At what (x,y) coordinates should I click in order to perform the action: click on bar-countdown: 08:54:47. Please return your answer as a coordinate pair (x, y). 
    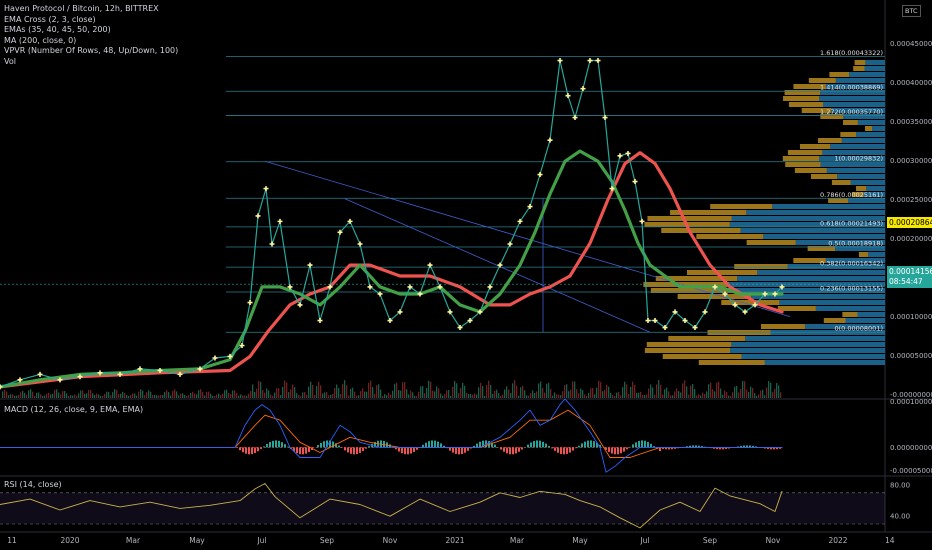
    Looking at the image, I should click on (906, 281).